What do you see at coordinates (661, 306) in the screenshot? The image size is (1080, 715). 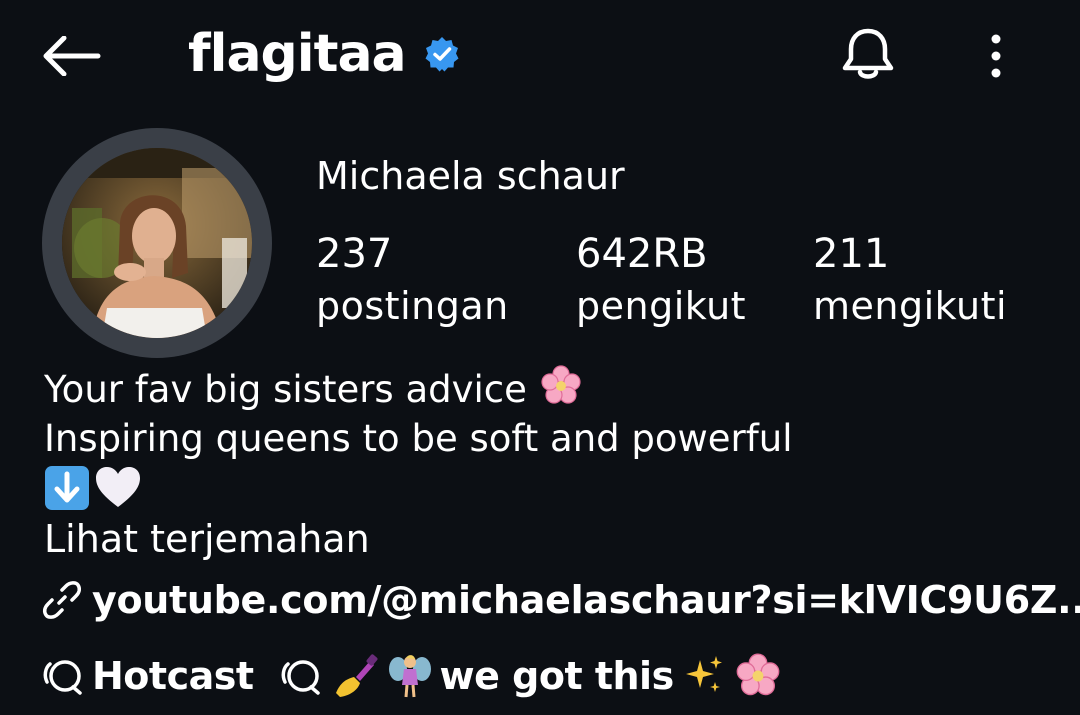 I see `followers-label: pengikut` at bounding box center [661, 306].